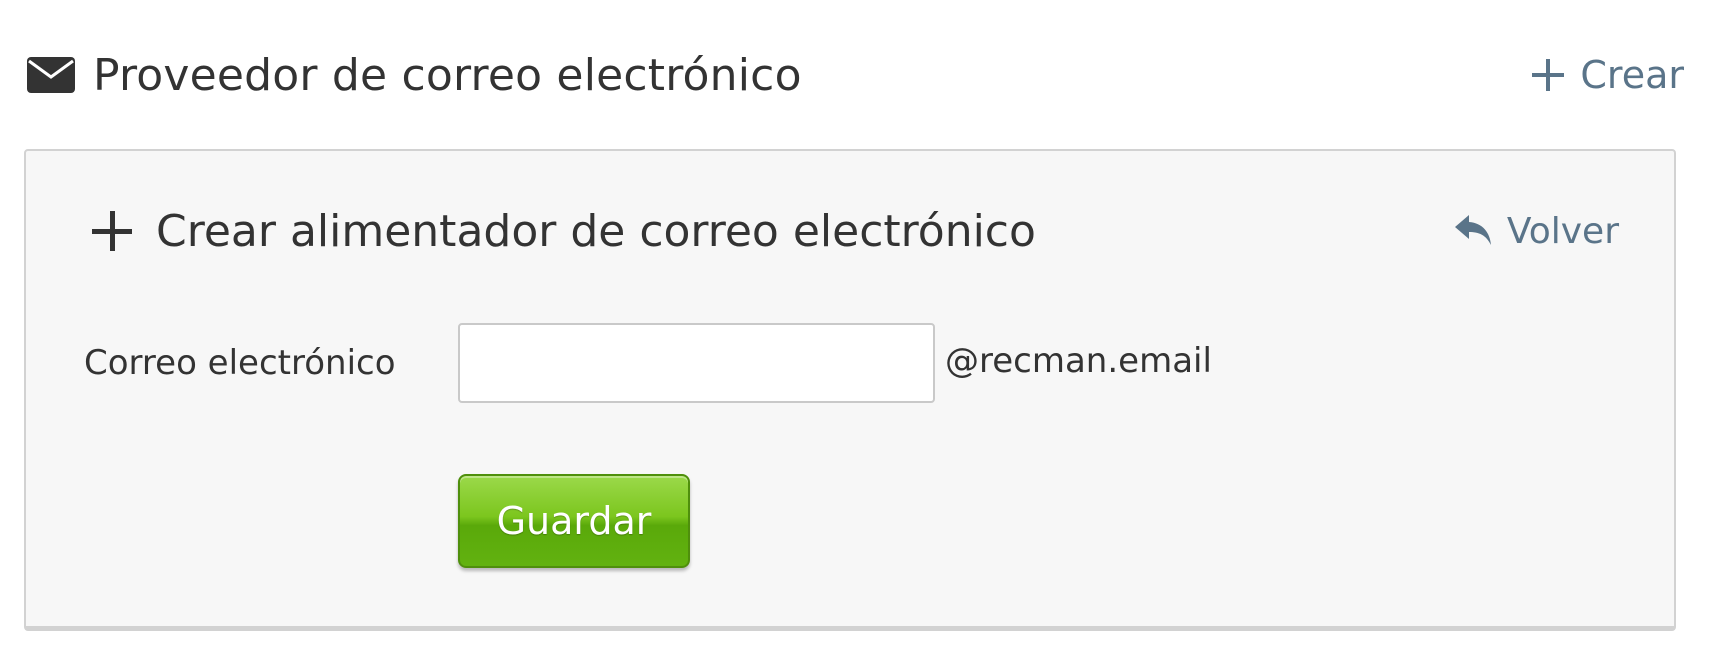 This screenshot has height=660, width=1709. Describe the element at coordinates (574, 521) in the screenshot. I see `save-button: Guardar` at that location.